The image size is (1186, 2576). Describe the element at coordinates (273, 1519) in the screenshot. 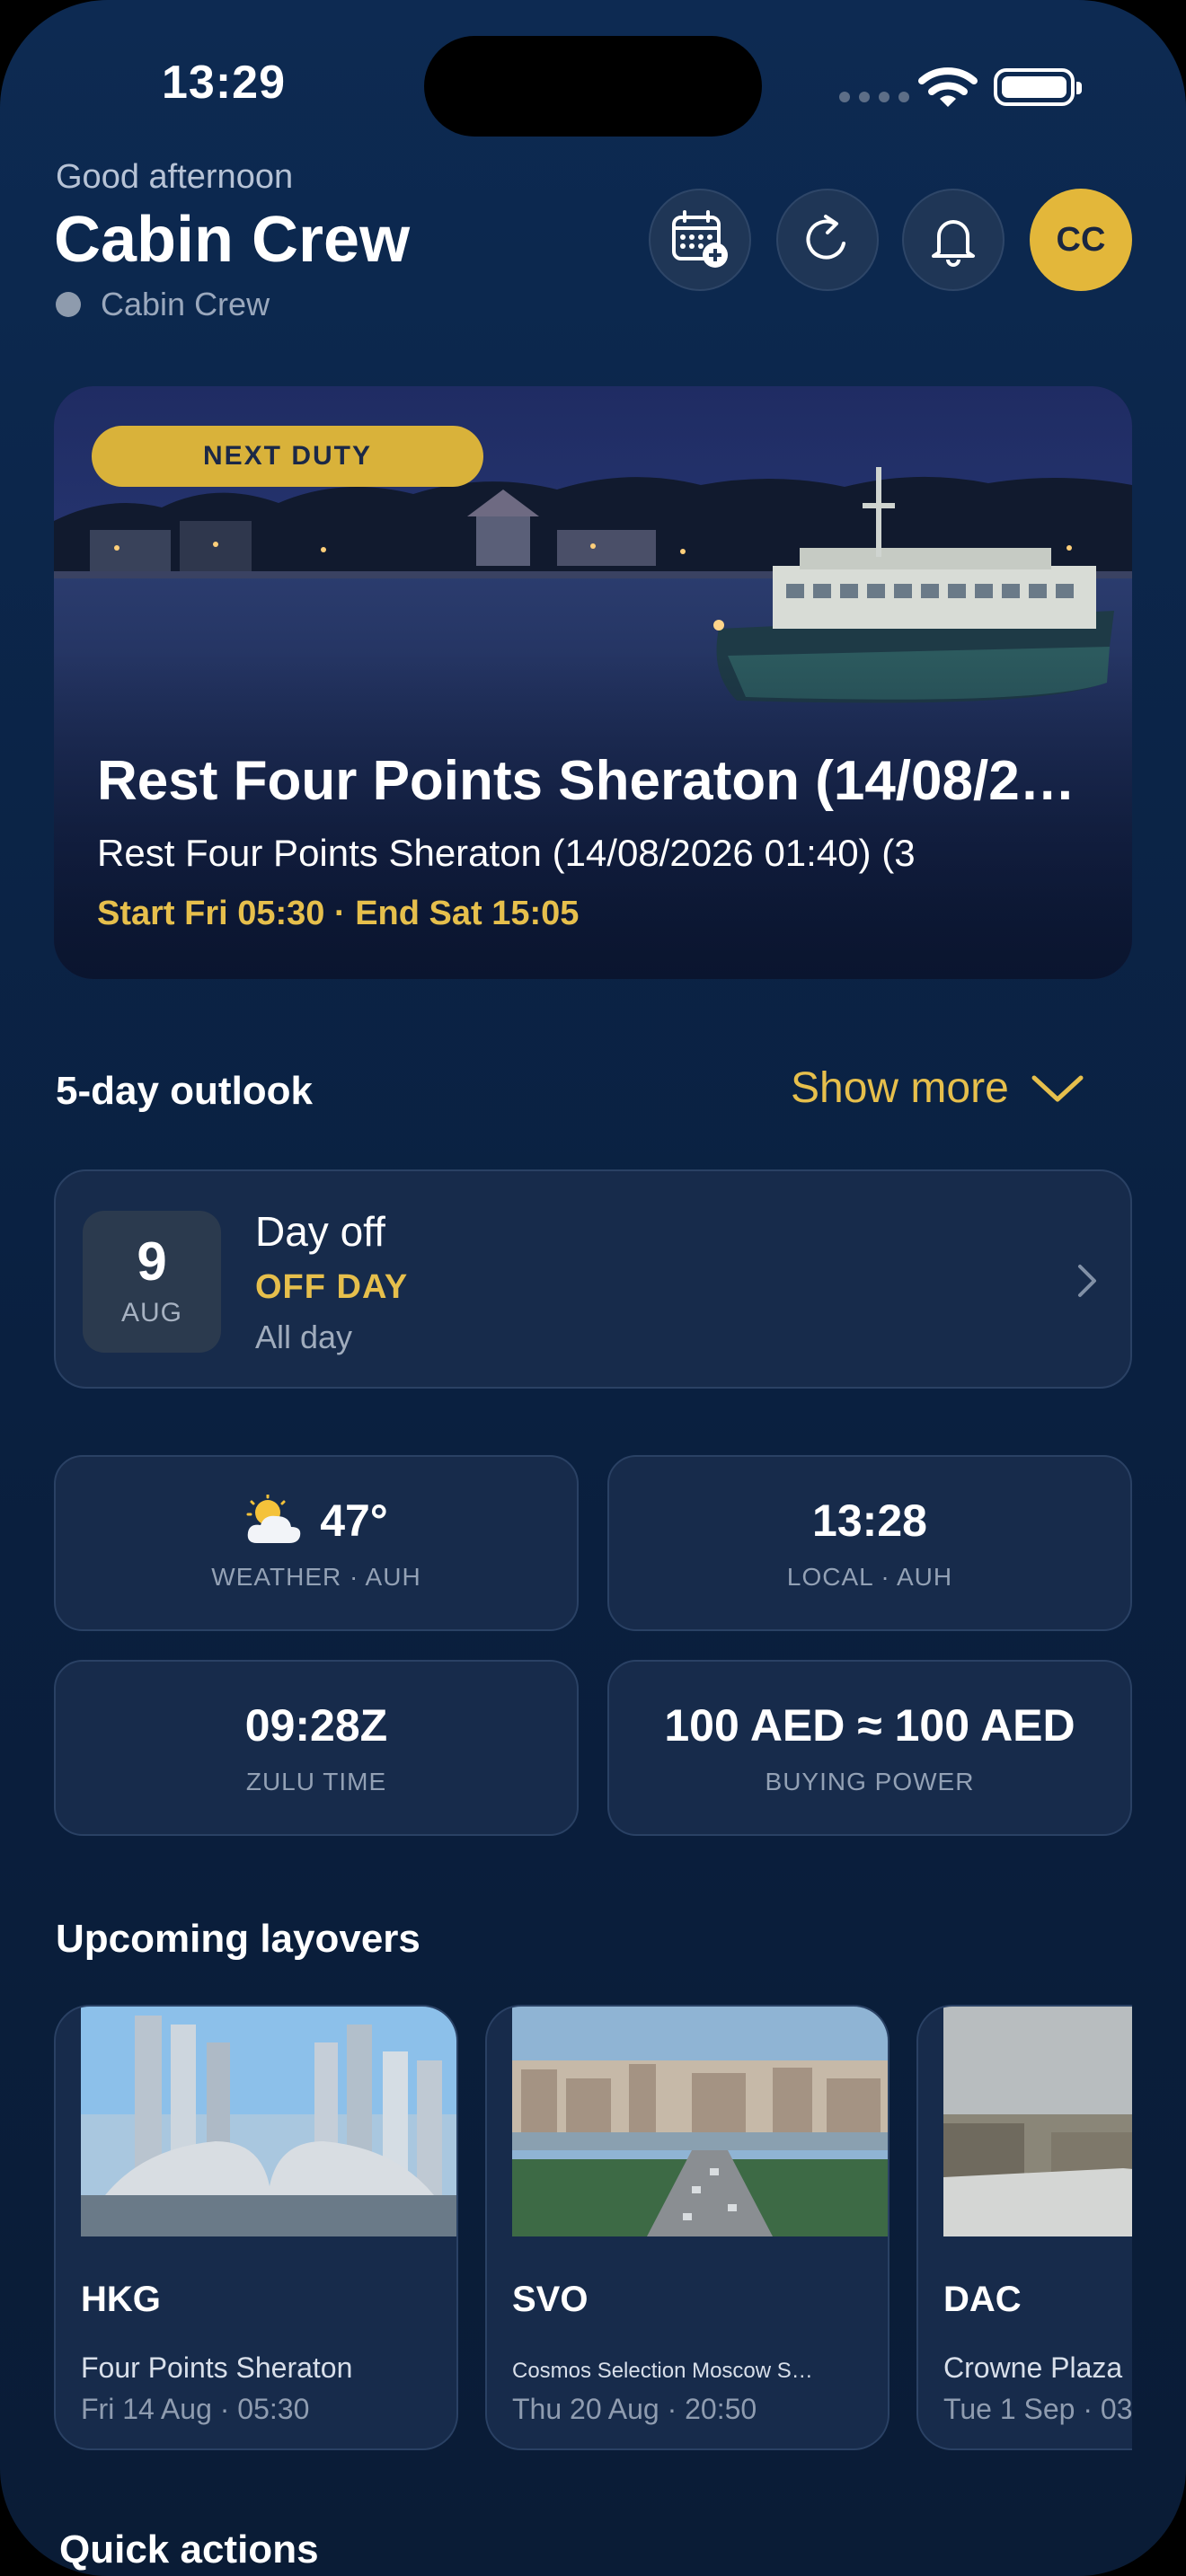

I see `partly-cloudy-icon` at that location.